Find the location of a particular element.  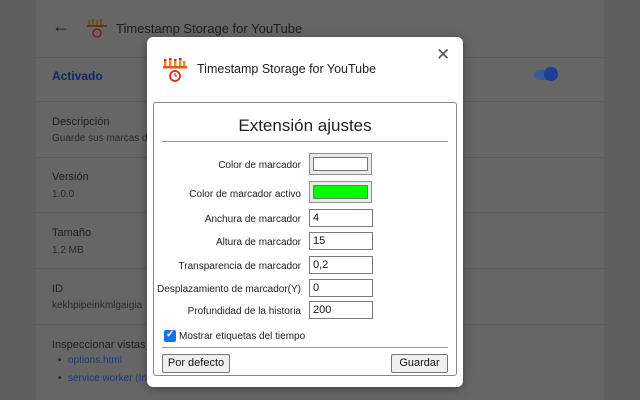

show-time-labels-checkbox: ✓ is located at coordinates (170, 335).